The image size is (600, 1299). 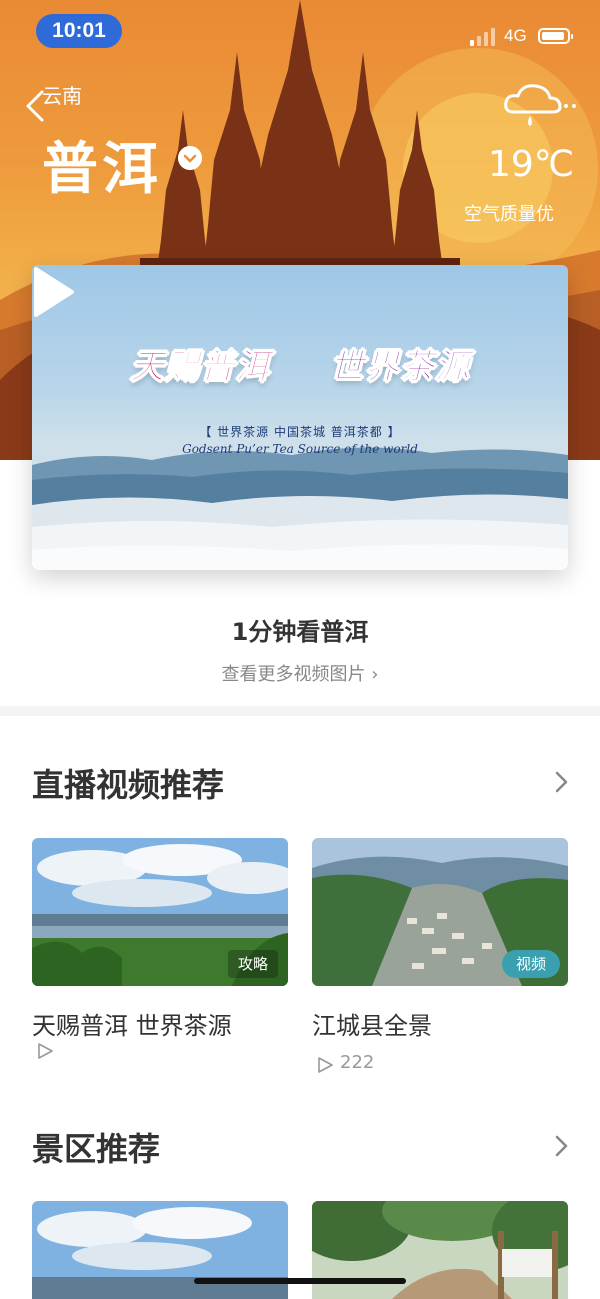 What do you see at coordinates (509, 214) in the screenshot?
I see `air-quality: 空气质量优` at bounding box center [509, 214].